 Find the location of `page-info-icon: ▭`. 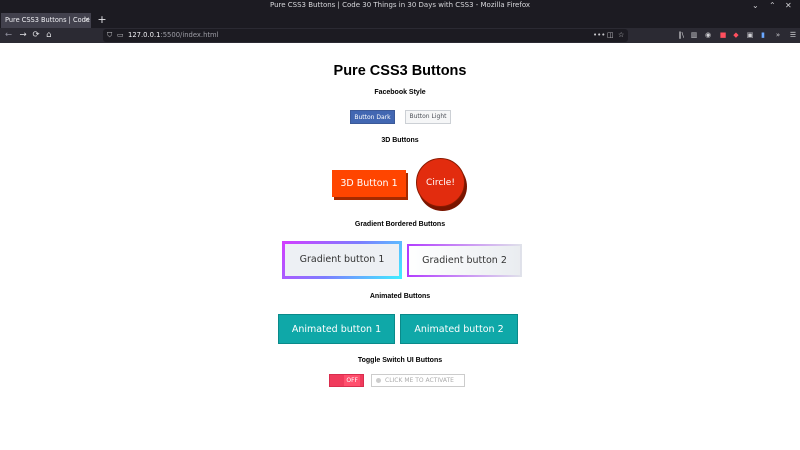

page-info-icon: ▭ is located at coordinates (120, 35).